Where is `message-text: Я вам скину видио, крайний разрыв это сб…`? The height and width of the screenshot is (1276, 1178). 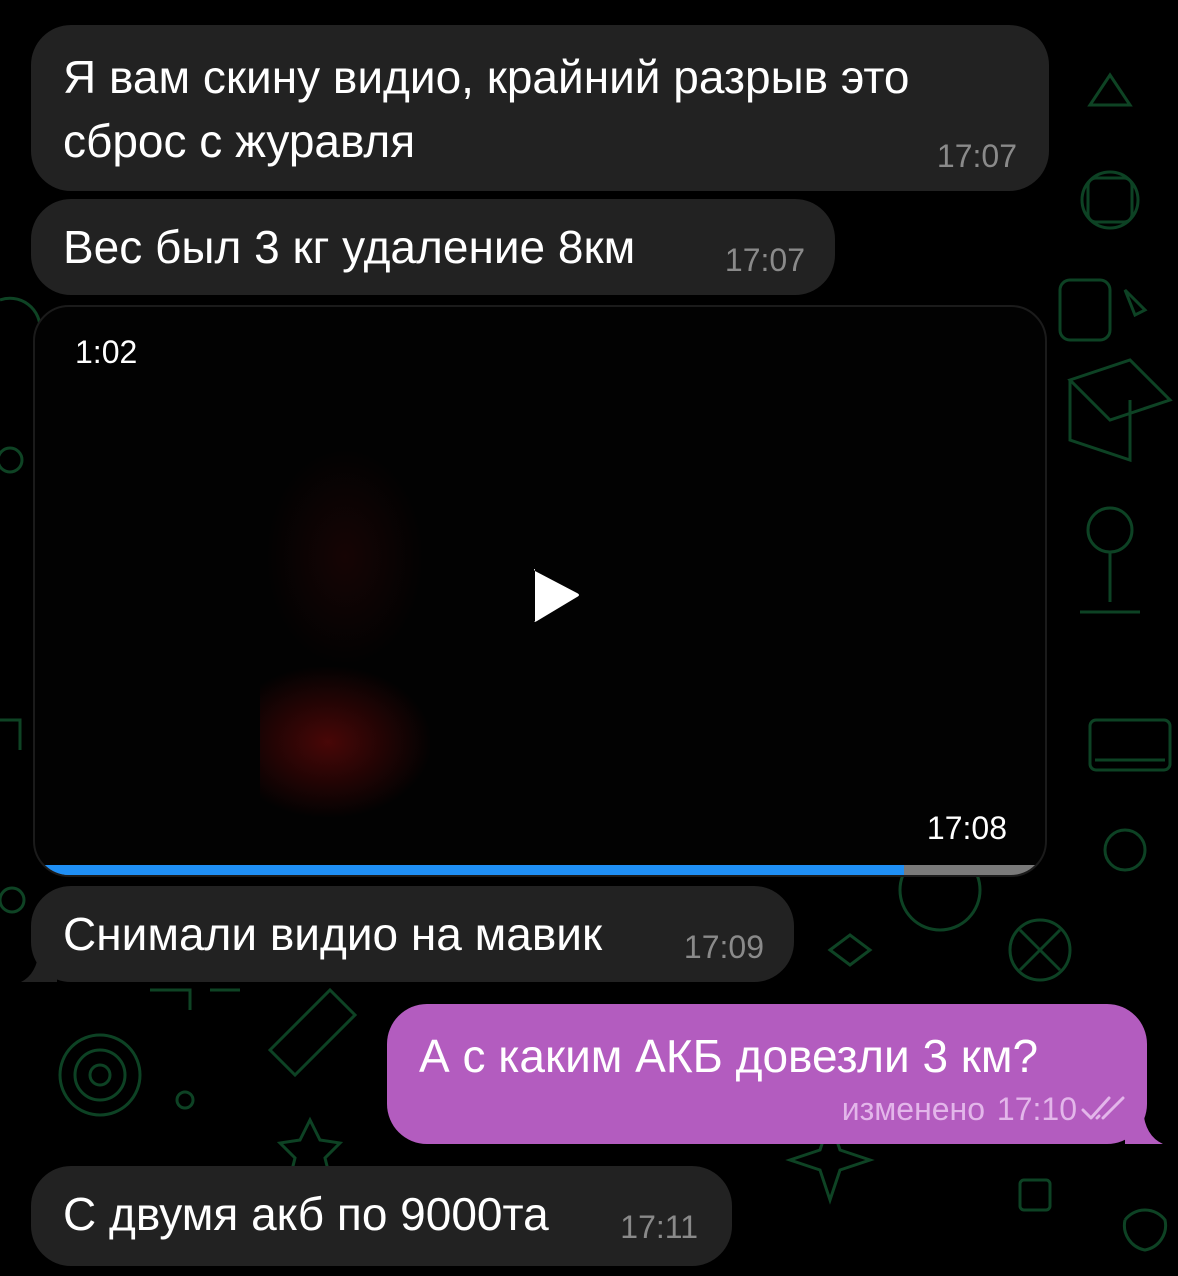
message-text: Я вам скину видио, крайний разрыв это сб… is located at coordinates (486, 109).